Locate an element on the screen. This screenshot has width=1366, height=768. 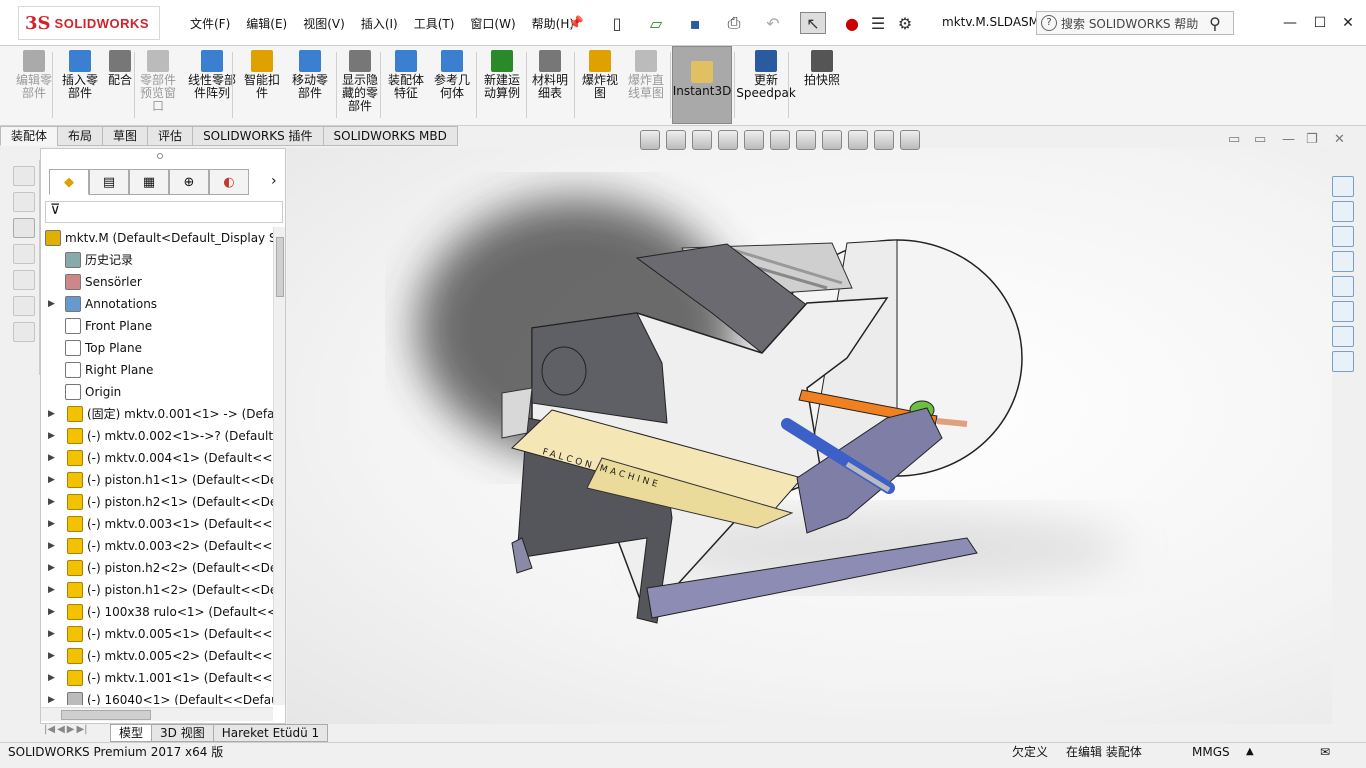
search-input: 搜索 SOLIDWORKS 帮助 is located at coordinates (1129, 23).